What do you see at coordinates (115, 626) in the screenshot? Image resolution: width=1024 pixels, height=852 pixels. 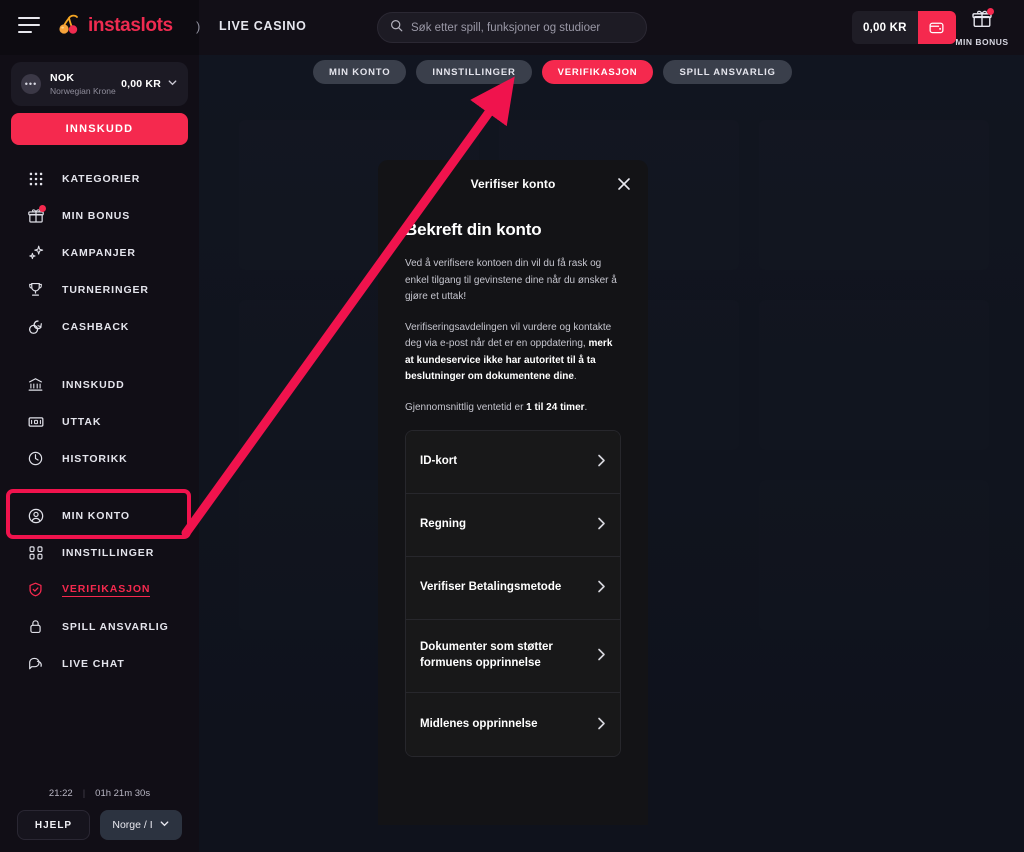 I see `sidebar-item-label: SPILL ANSVARLIG` at bounding box center [115, 626].